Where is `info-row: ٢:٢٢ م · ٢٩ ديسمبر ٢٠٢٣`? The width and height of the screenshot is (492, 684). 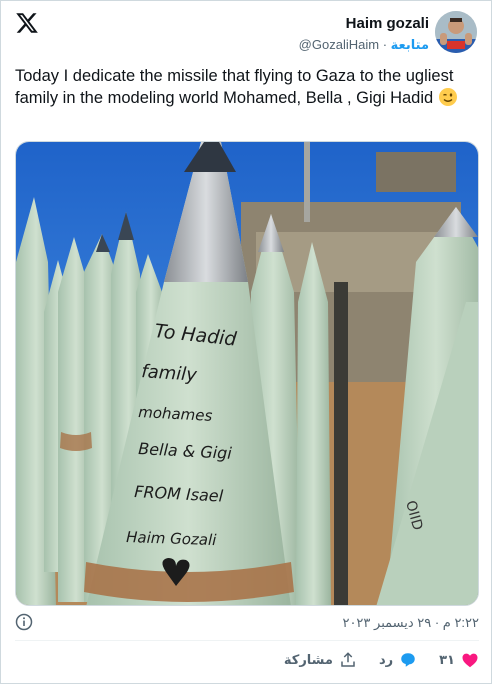
info-row: ٢:٢٢ م · ٢٩ ديسمبر ٢٠٢٣ is located at coordinates (247, 623).